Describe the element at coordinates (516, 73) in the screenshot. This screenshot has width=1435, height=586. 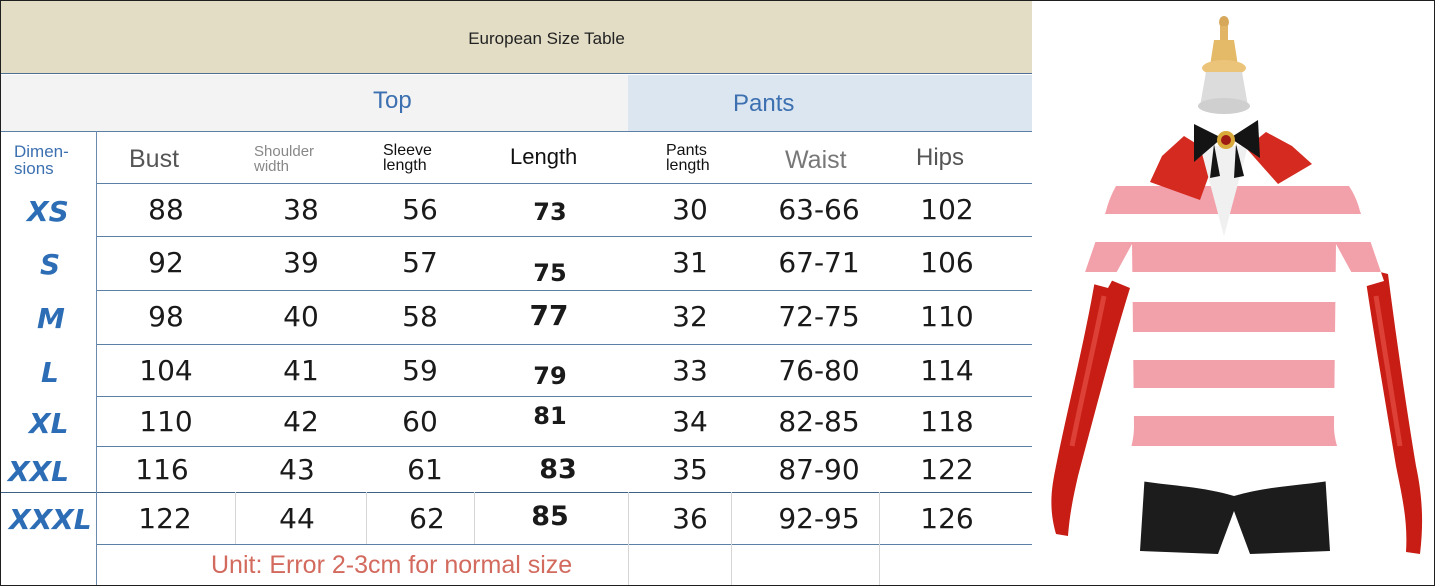
I see `title-divider` at that location.